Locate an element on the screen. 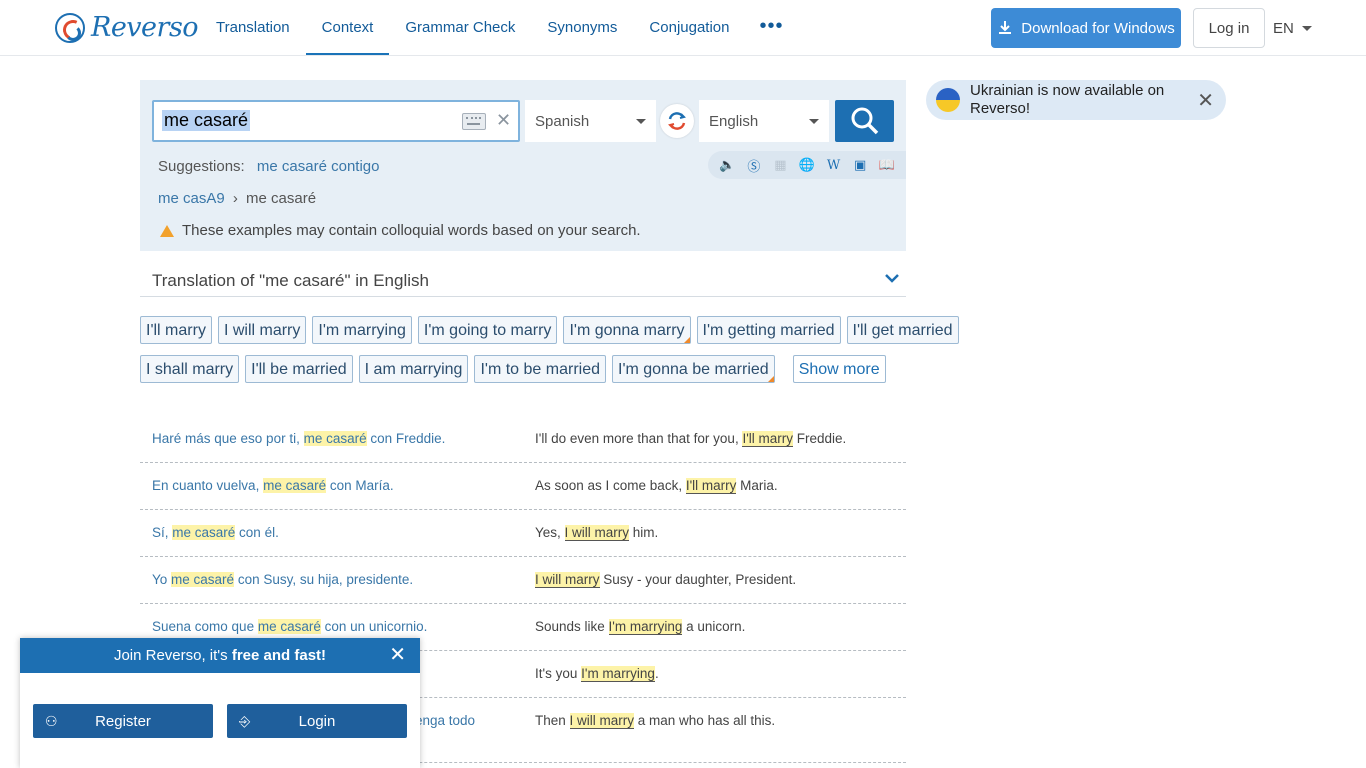 This screenshot has height=768, width=1366. speaker-icon: 🔈 is located at coordinates (727, 165).